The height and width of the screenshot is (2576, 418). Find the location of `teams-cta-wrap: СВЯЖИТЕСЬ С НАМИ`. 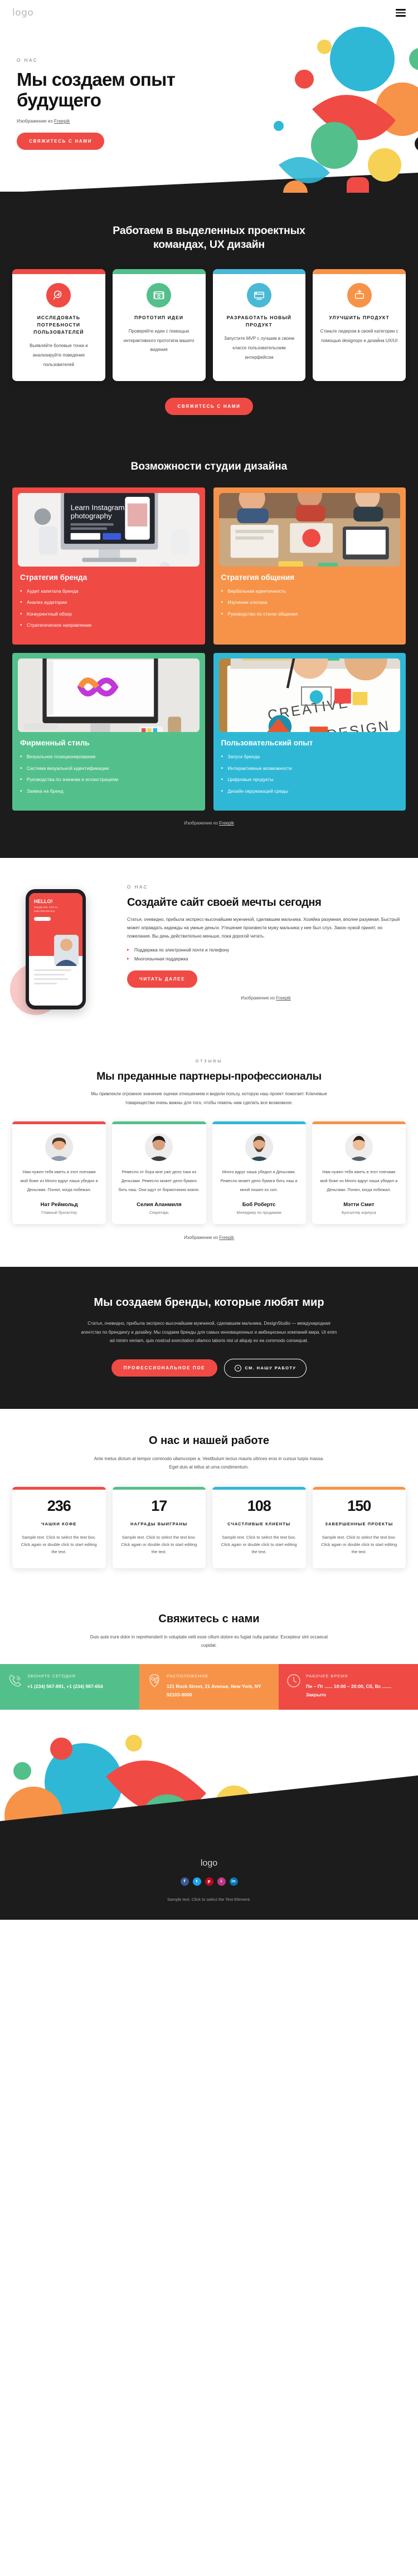

teams-cta-wrap: СВЯЖИТЕСЬ С НАМИ is located at coordinates (209, 406).